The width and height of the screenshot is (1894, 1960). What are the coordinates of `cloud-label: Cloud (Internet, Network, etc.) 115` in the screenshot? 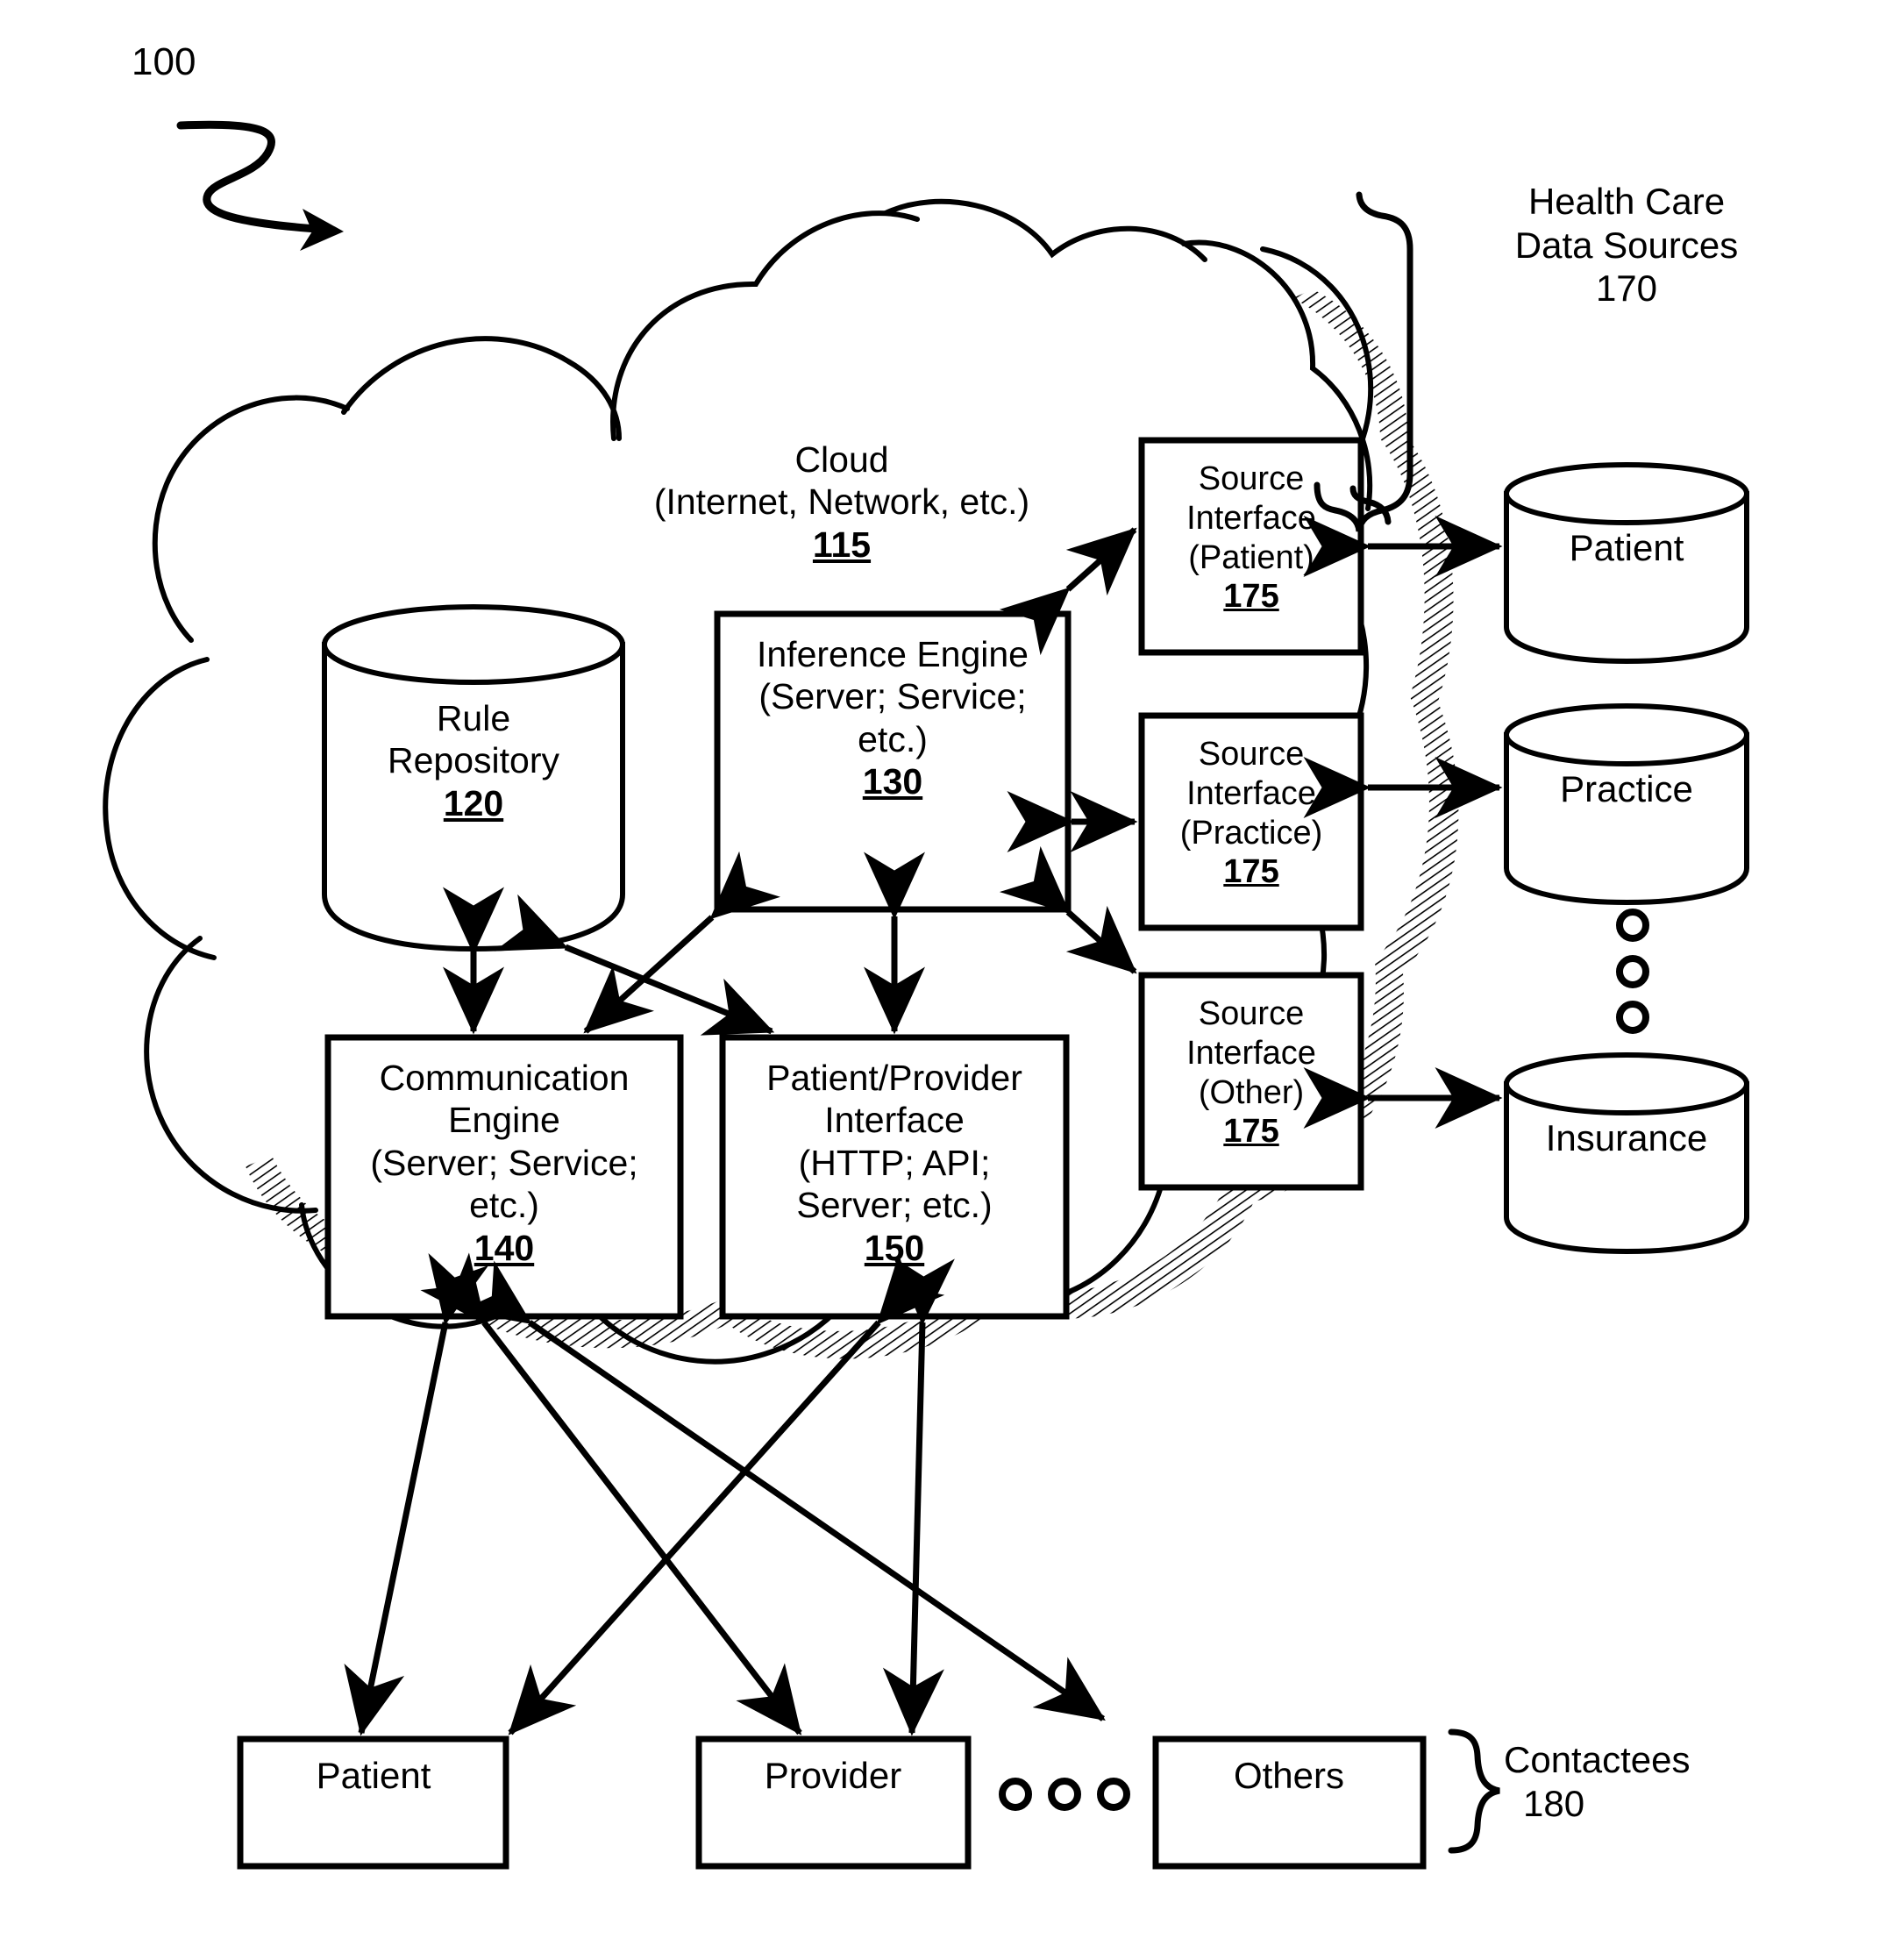 It's located at (841, 502).